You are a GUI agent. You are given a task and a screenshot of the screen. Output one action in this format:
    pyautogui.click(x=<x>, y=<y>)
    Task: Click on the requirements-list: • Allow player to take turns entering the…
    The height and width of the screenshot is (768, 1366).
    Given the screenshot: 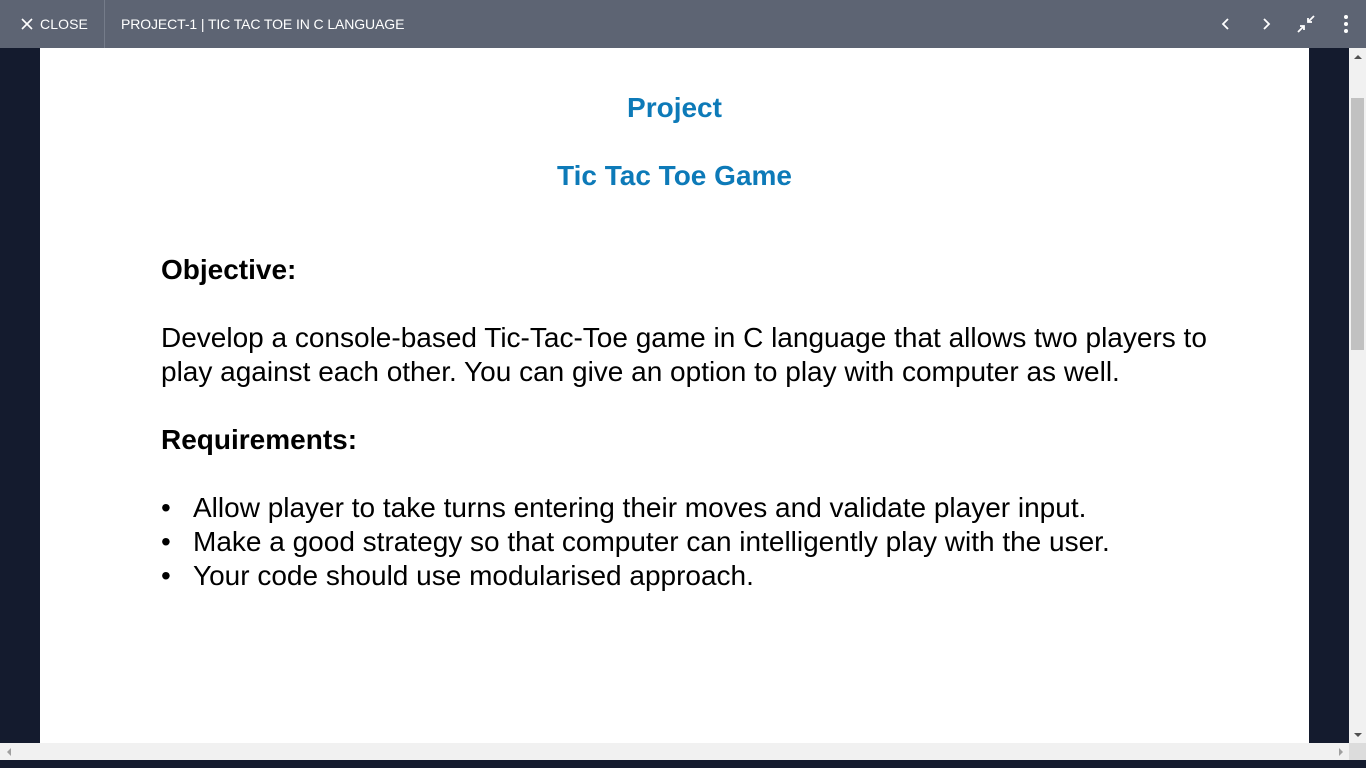 What is the action you would take?
    pyautogui.click(x=691, y=542)
    